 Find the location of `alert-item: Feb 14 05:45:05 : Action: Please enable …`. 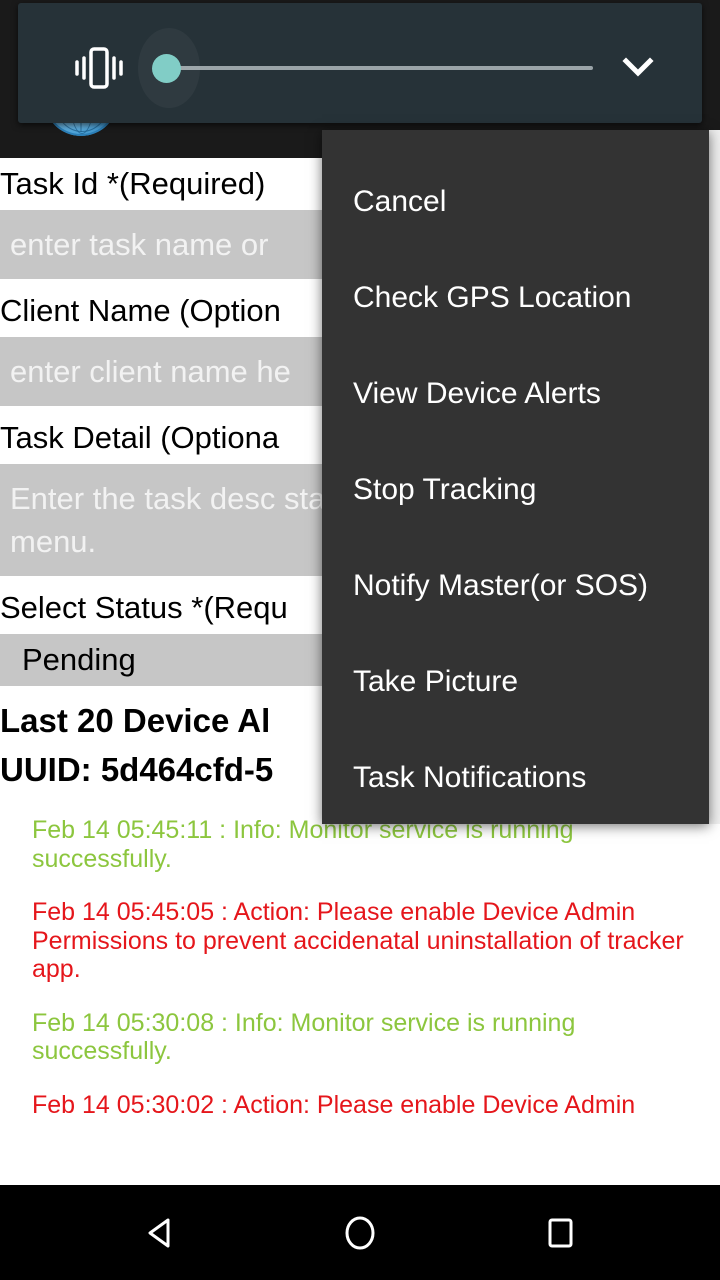

alert-item: Feb 14 05:45:05 : Action: Please enable … is located at coordinates (358, 940).